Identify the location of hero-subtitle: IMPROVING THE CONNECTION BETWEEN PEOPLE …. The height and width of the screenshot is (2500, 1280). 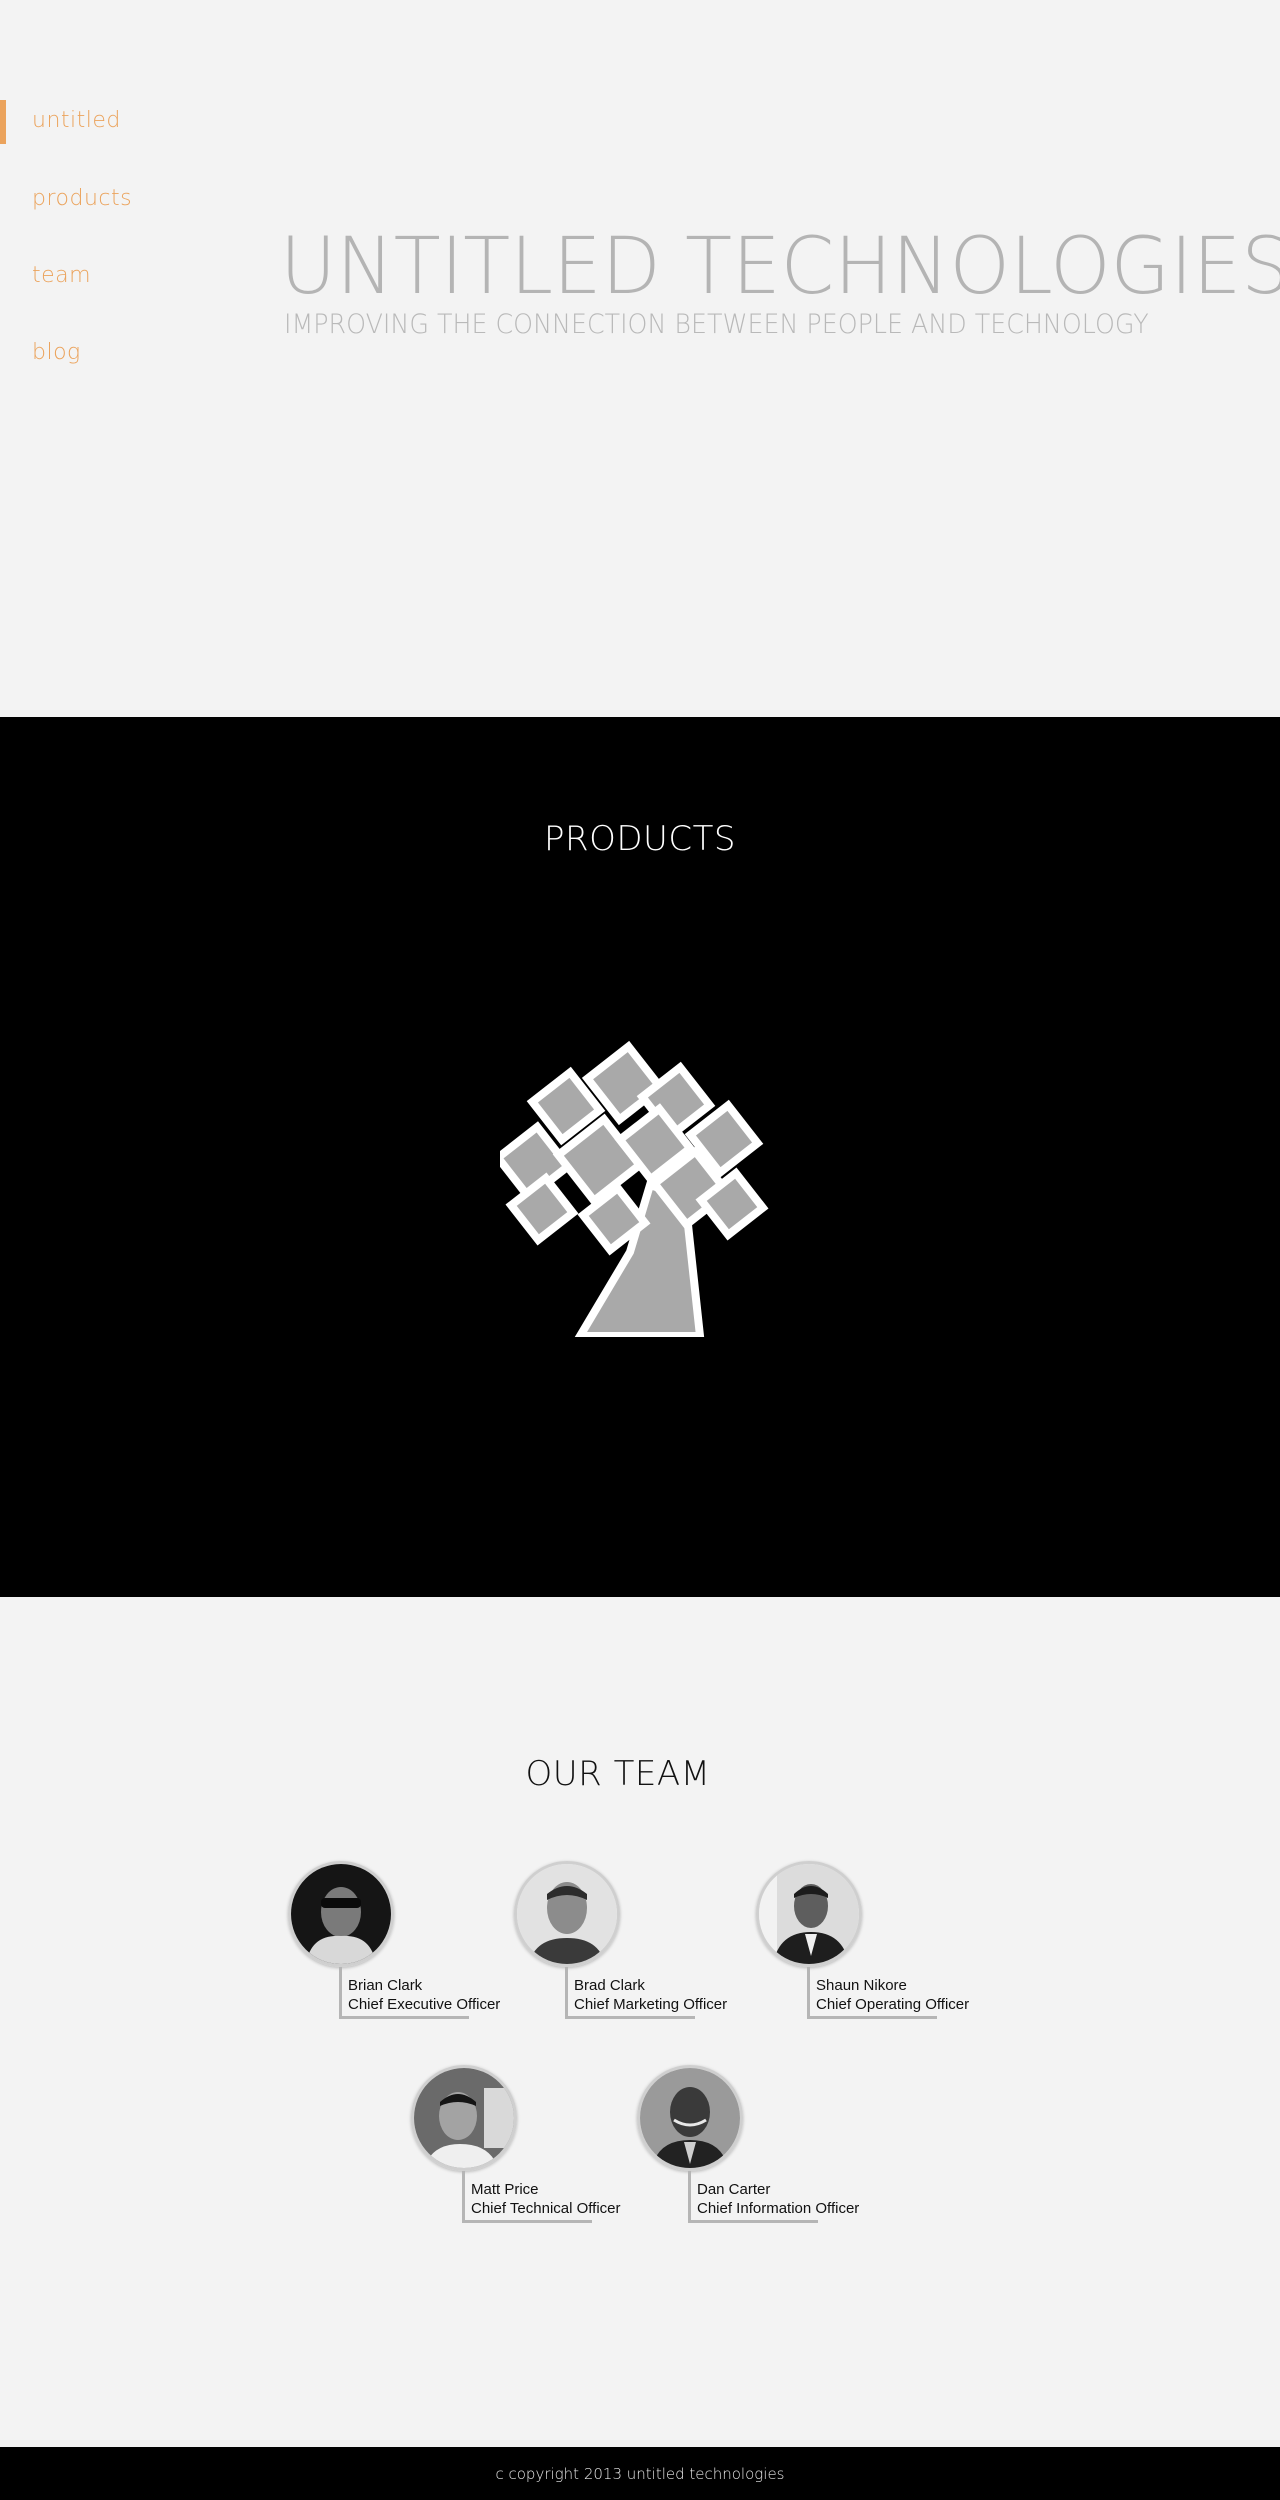
(716, 324).